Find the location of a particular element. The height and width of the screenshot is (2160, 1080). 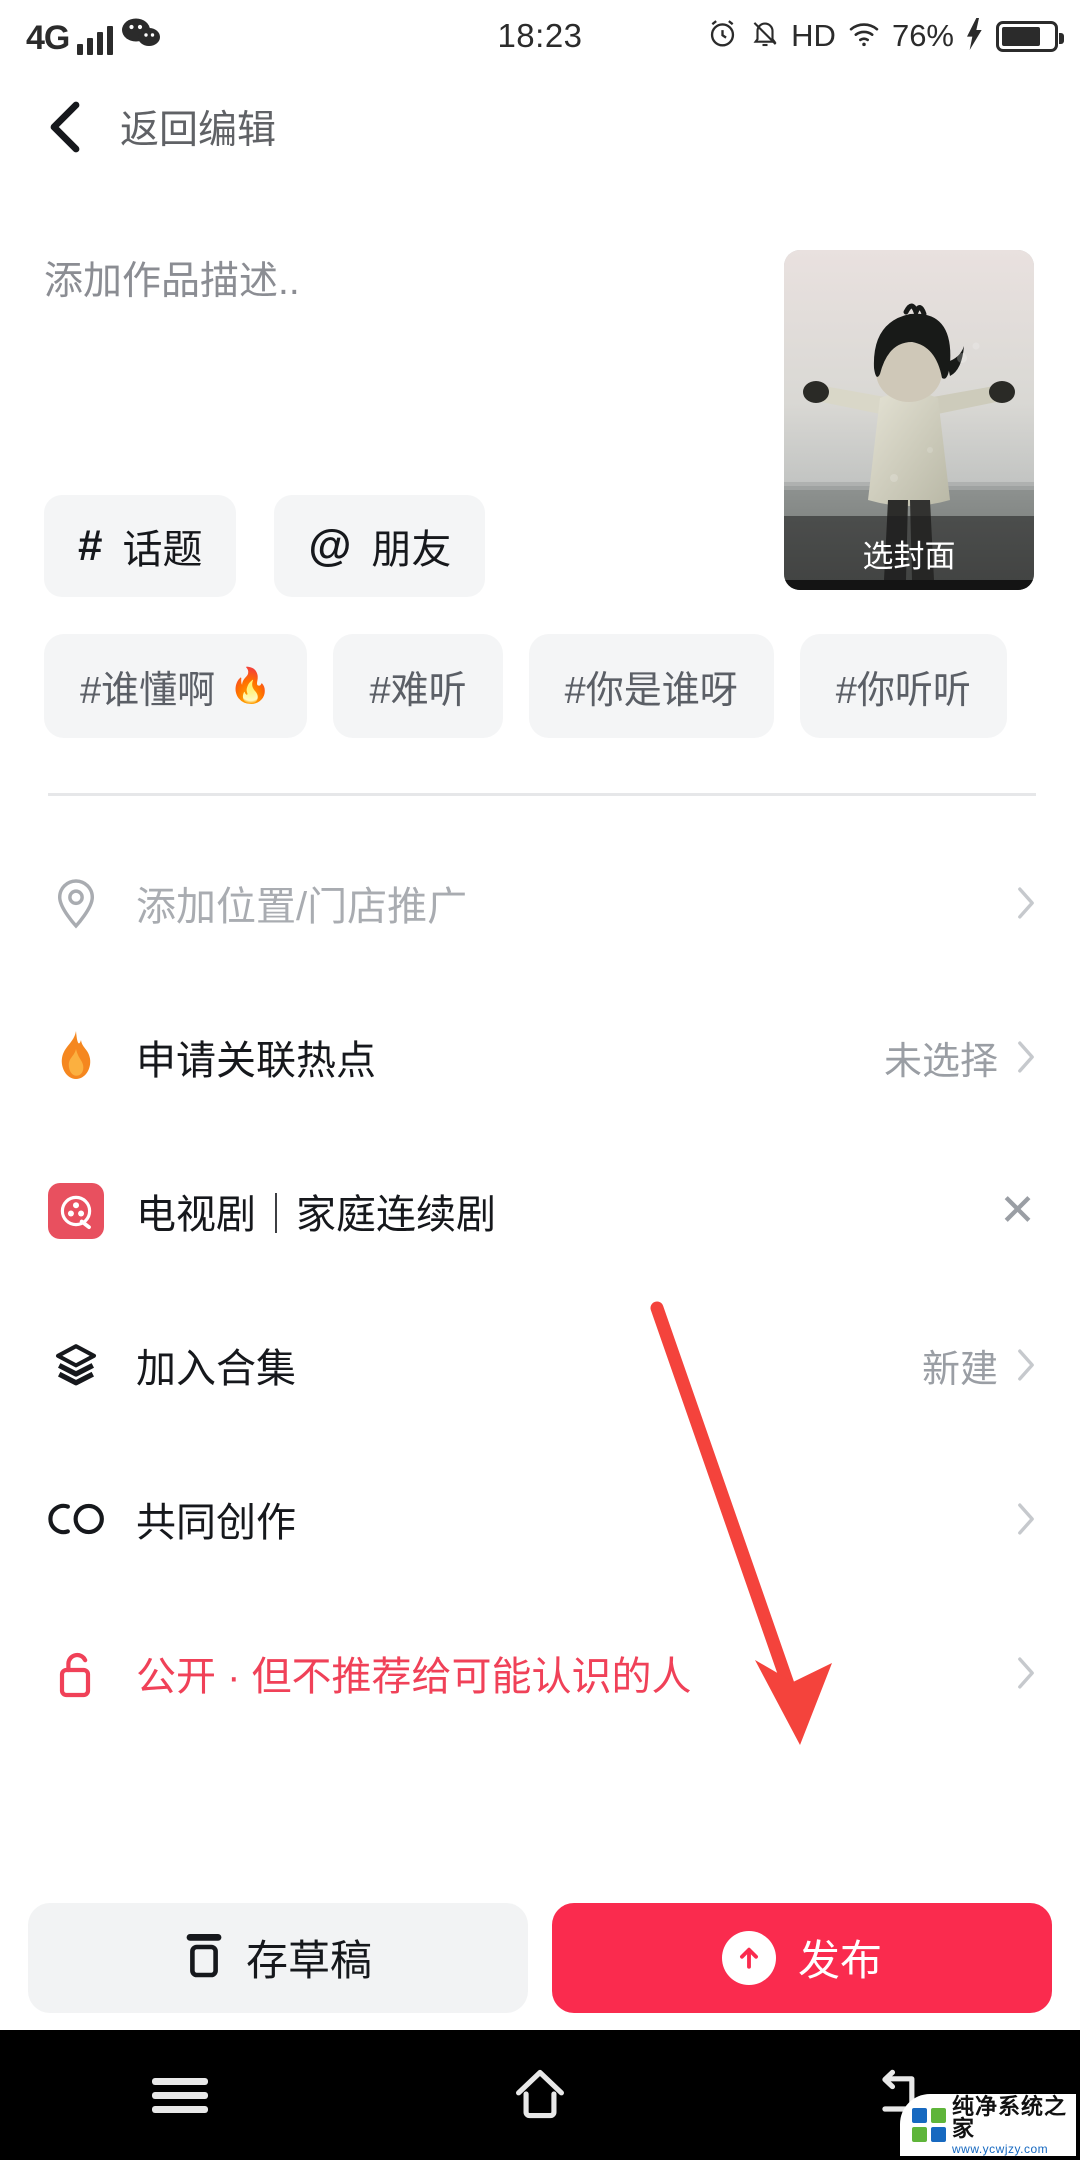

tv-drama-icon is located at coordinates (76, 1211).